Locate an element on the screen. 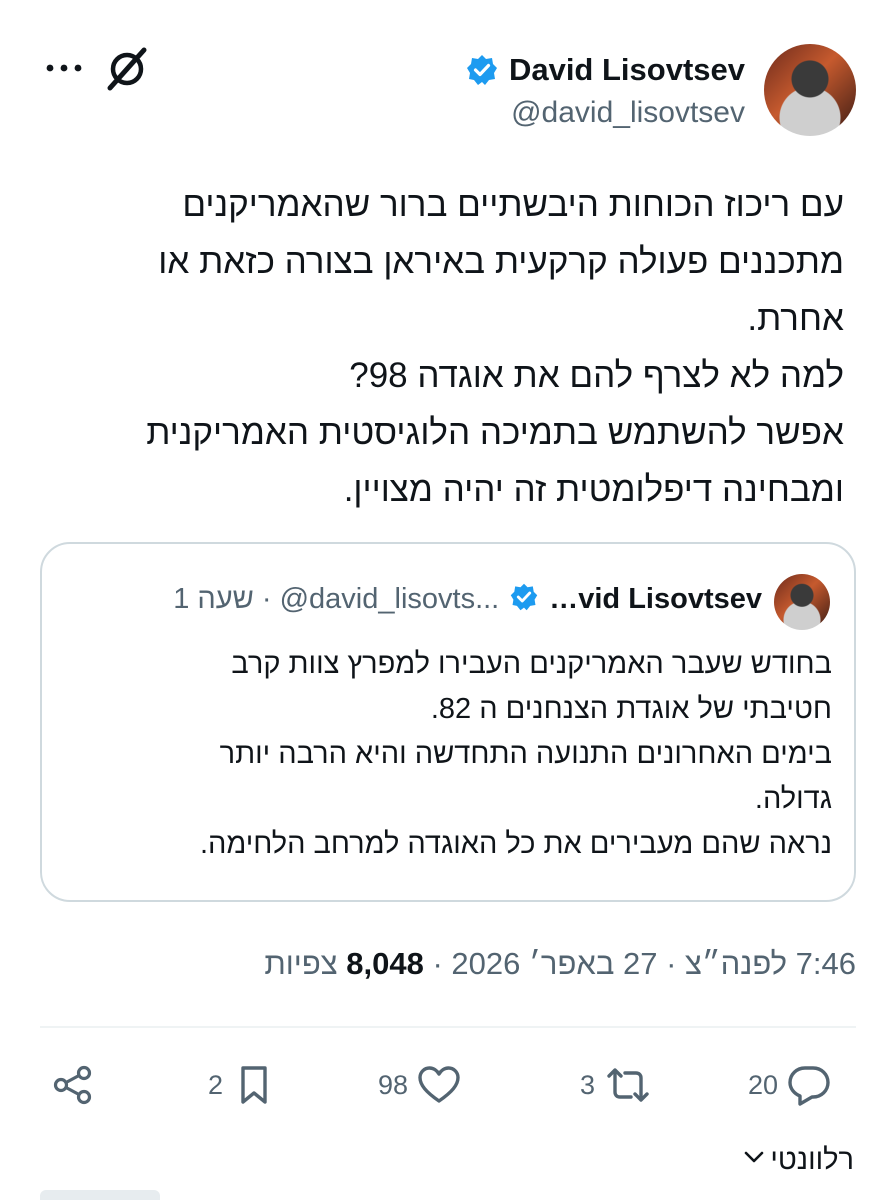 Image resolution: width=896 pixels, height=1200 pixels. like-count: 98 is located at coordinates (393, 1084).